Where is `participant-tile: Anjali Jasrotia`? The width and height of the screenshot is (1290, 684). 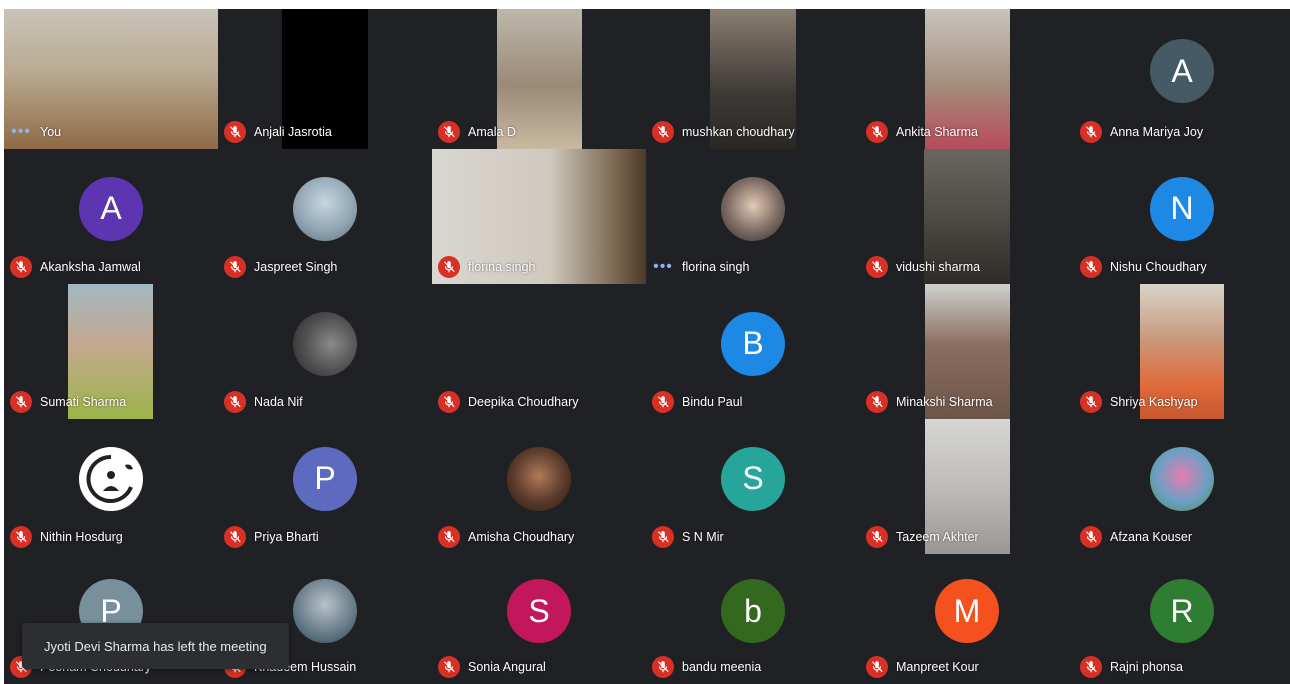 participant-tile: Anjali Jasrotia is located at coordinates (325, 79).